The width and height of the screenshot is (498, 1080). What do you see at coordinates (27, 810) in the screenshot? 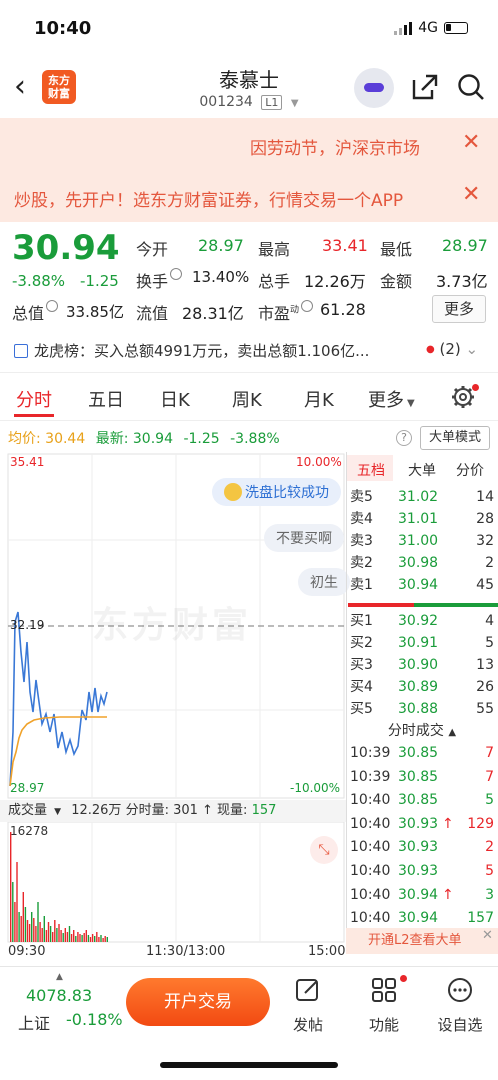
I see `volume-selector: 成交量` at bounding box center [27, 810].